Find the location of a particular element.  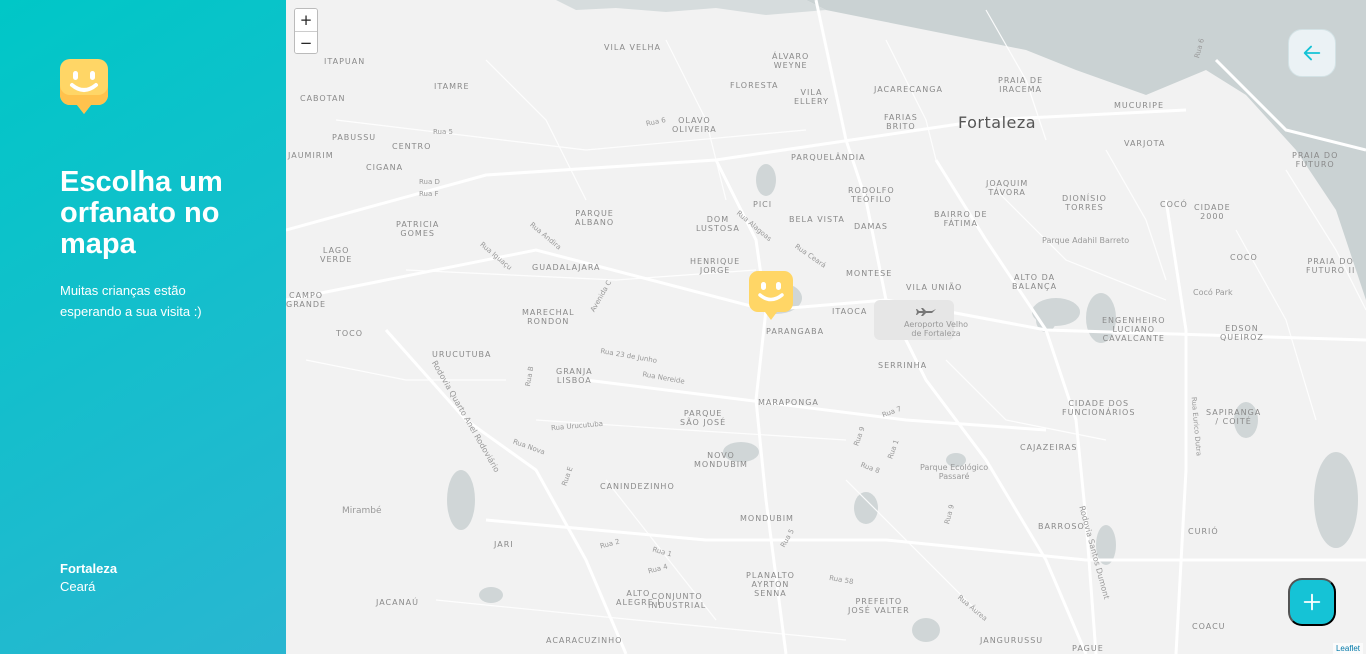

map-label: PICI is located at coordinates (763, 204).